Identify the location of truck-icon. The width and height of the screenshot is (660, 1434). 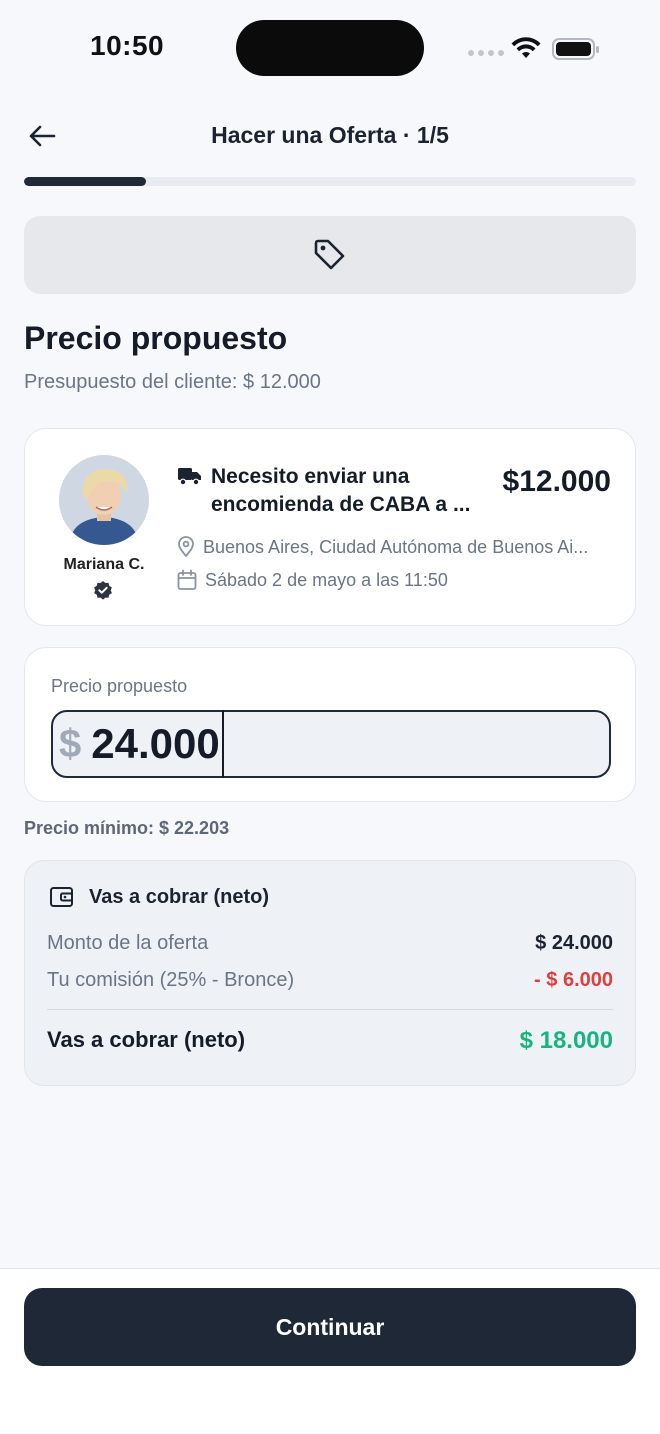
(189, 477).